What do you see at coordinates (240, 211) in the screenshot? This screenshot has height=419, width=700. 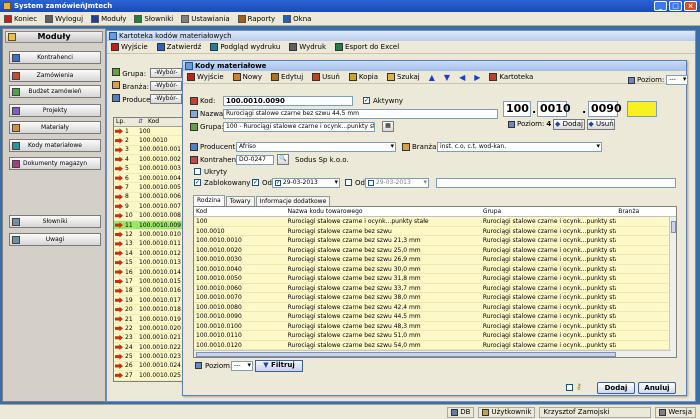 I see `grid-col-header: Kod` at bounding box center [240, 211].